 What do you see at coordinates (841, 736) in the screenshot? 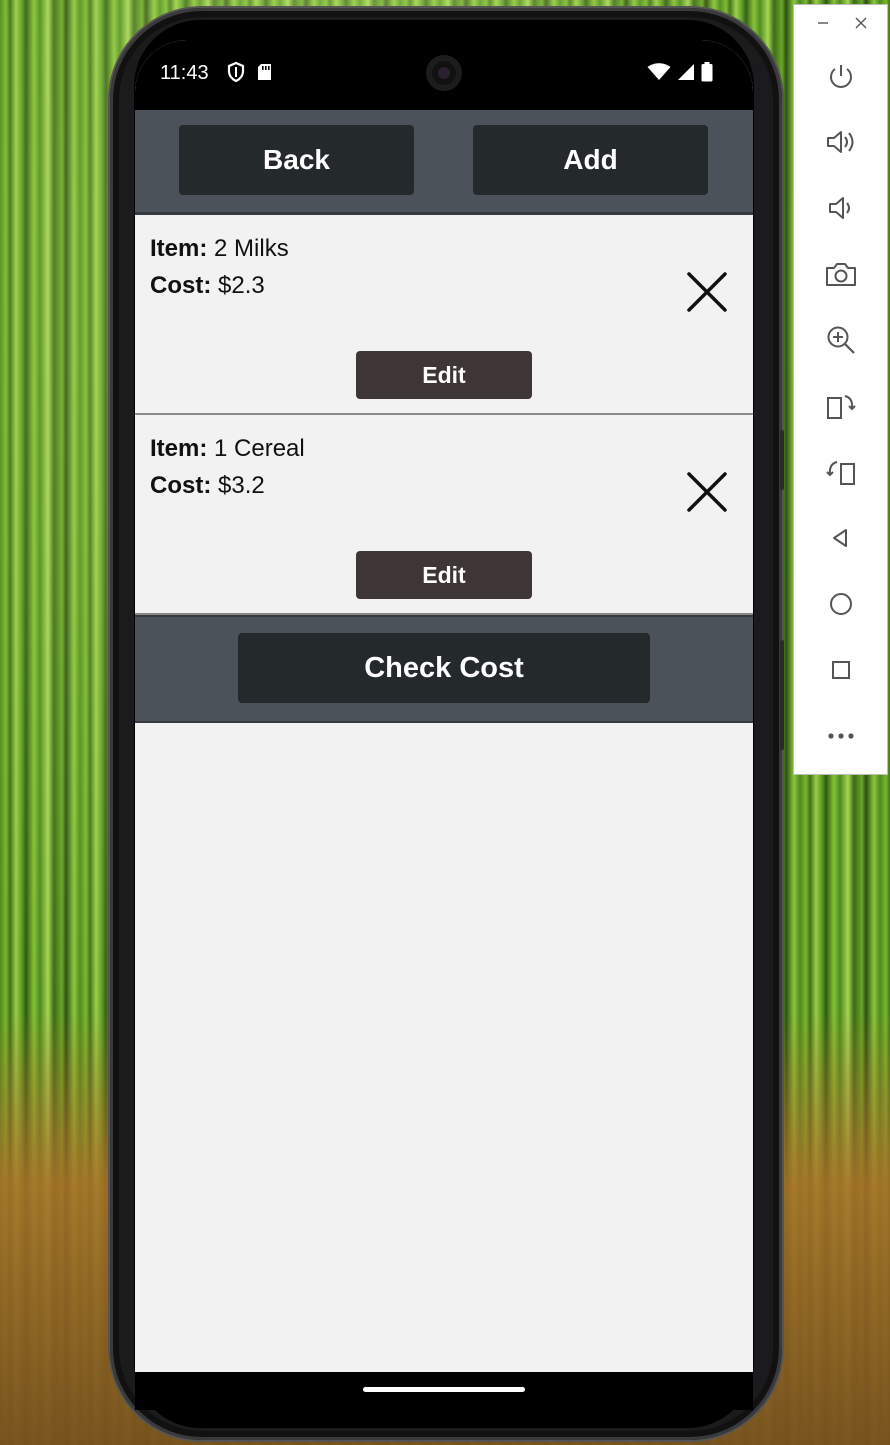
I see `more-icon` at bounding box center [841, 736].